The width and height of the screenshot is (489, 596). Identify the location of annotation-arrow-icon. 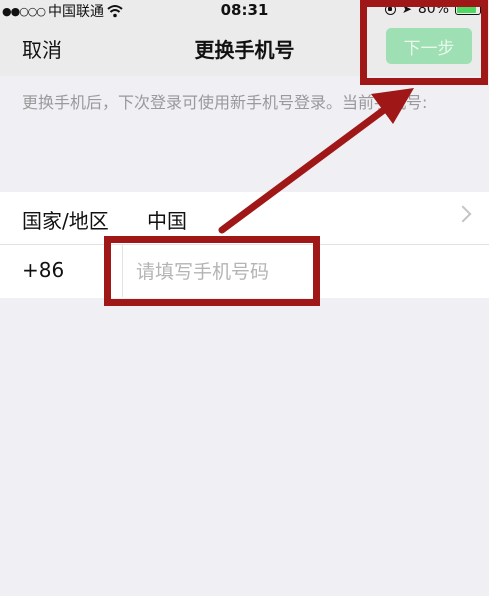
(316, 161).